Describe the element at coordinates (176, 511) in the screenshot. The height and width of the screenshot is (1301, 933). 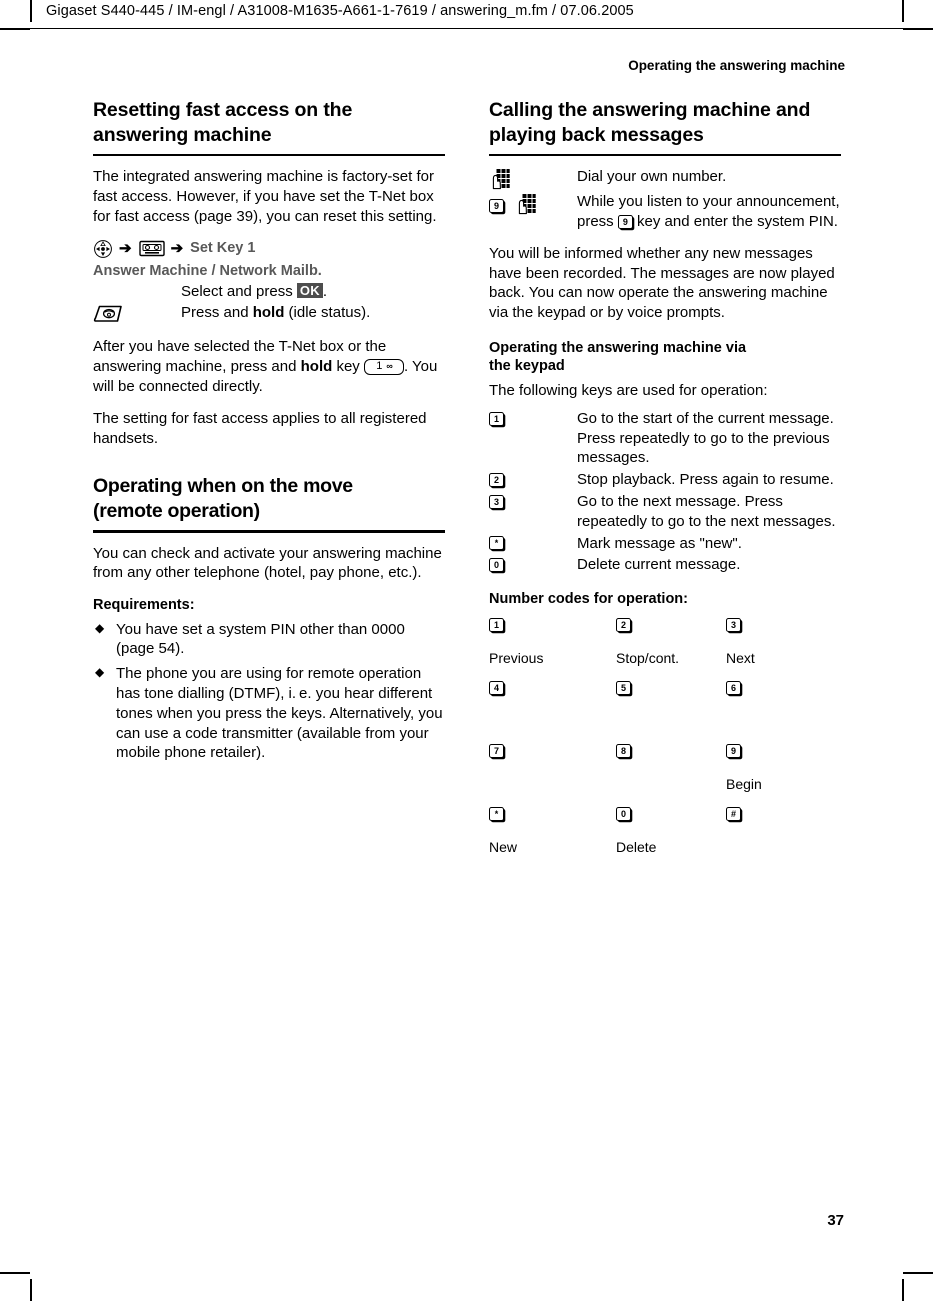
I see `section2-title-line2: (remote operation)` at that location.